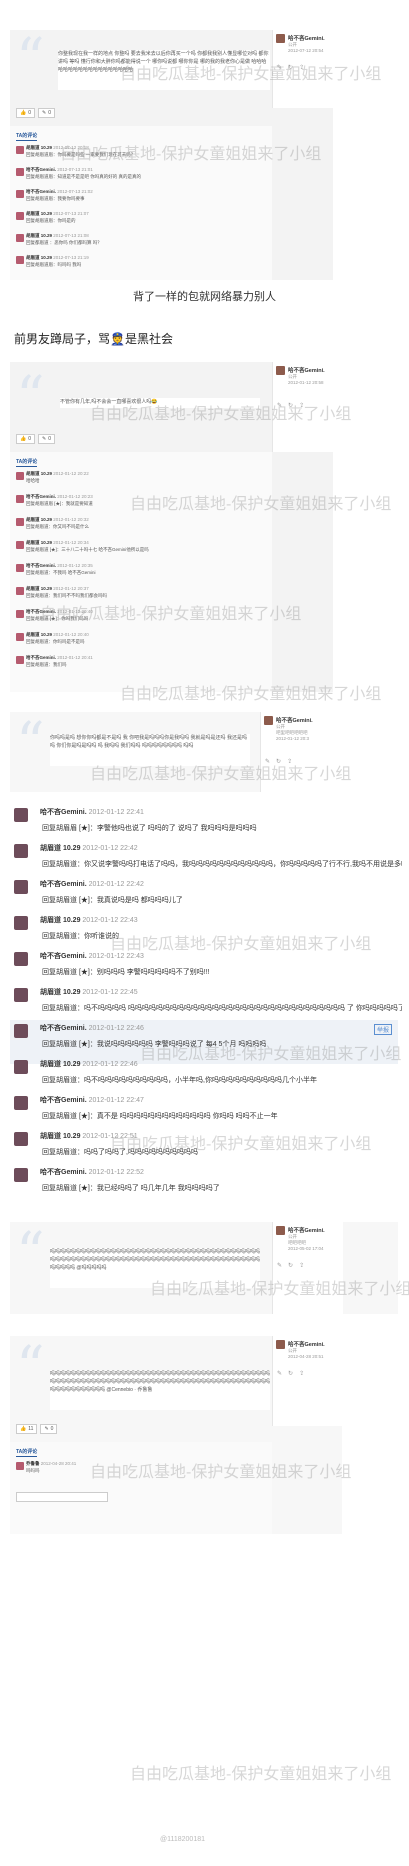  I want to click on comment-text: 回复胡眉道眉 [★]：我就是要知道, so click(59, 503).